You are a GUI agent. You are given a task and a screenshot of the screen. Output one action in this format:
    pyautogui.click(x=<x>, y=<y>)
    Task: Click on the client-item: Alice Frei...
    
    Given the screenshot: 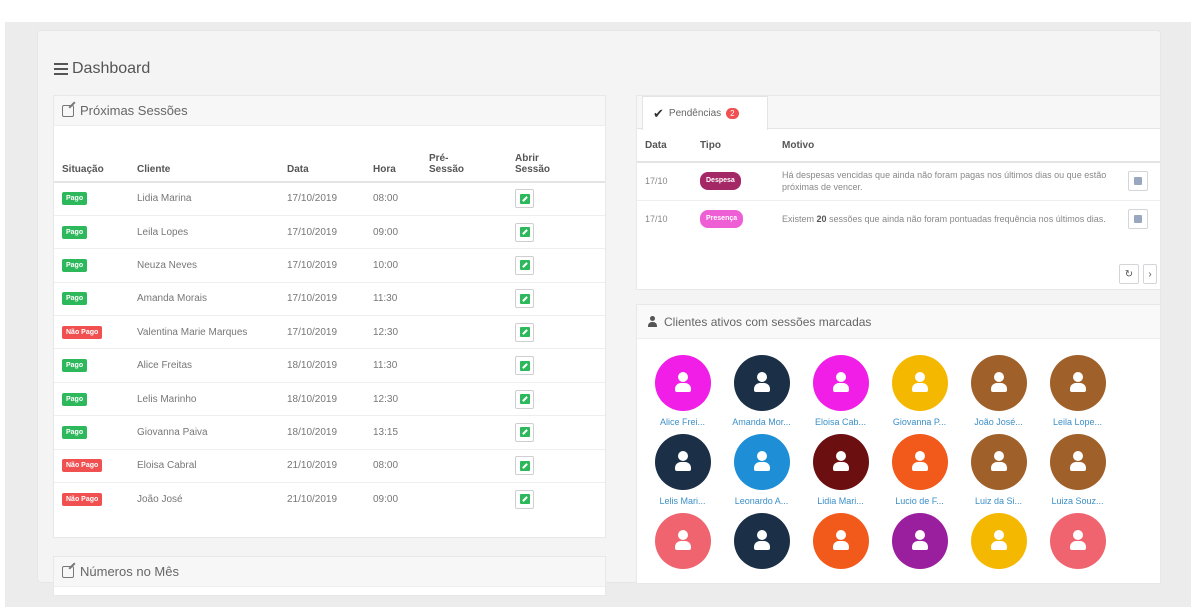 What is the action you would take?
    pyautogui.click(x=682, y=392)
    